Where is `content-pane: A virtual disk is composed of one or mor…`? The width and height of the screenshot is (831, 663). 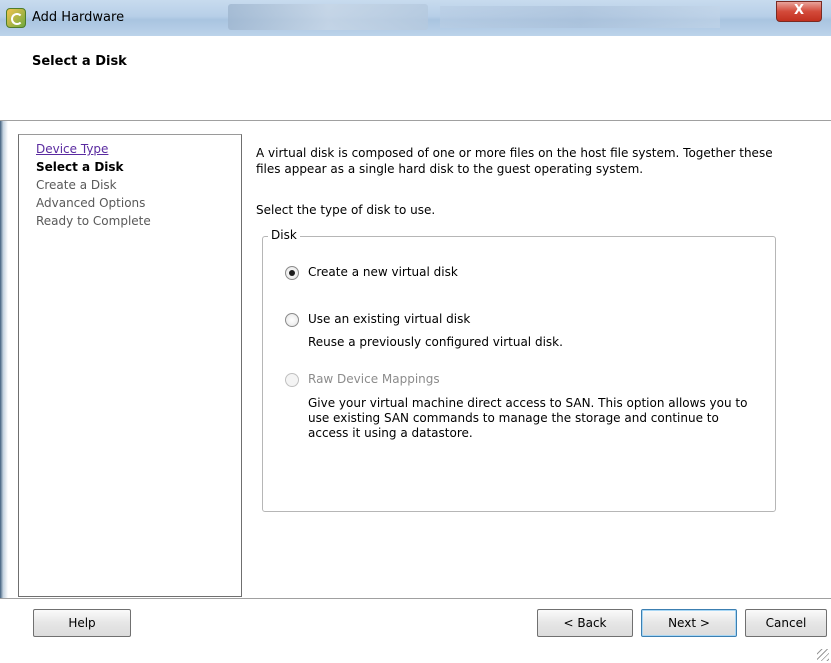 content-pane: A virtual disk is composed of one or mor… is located at coordinates (536, 181).